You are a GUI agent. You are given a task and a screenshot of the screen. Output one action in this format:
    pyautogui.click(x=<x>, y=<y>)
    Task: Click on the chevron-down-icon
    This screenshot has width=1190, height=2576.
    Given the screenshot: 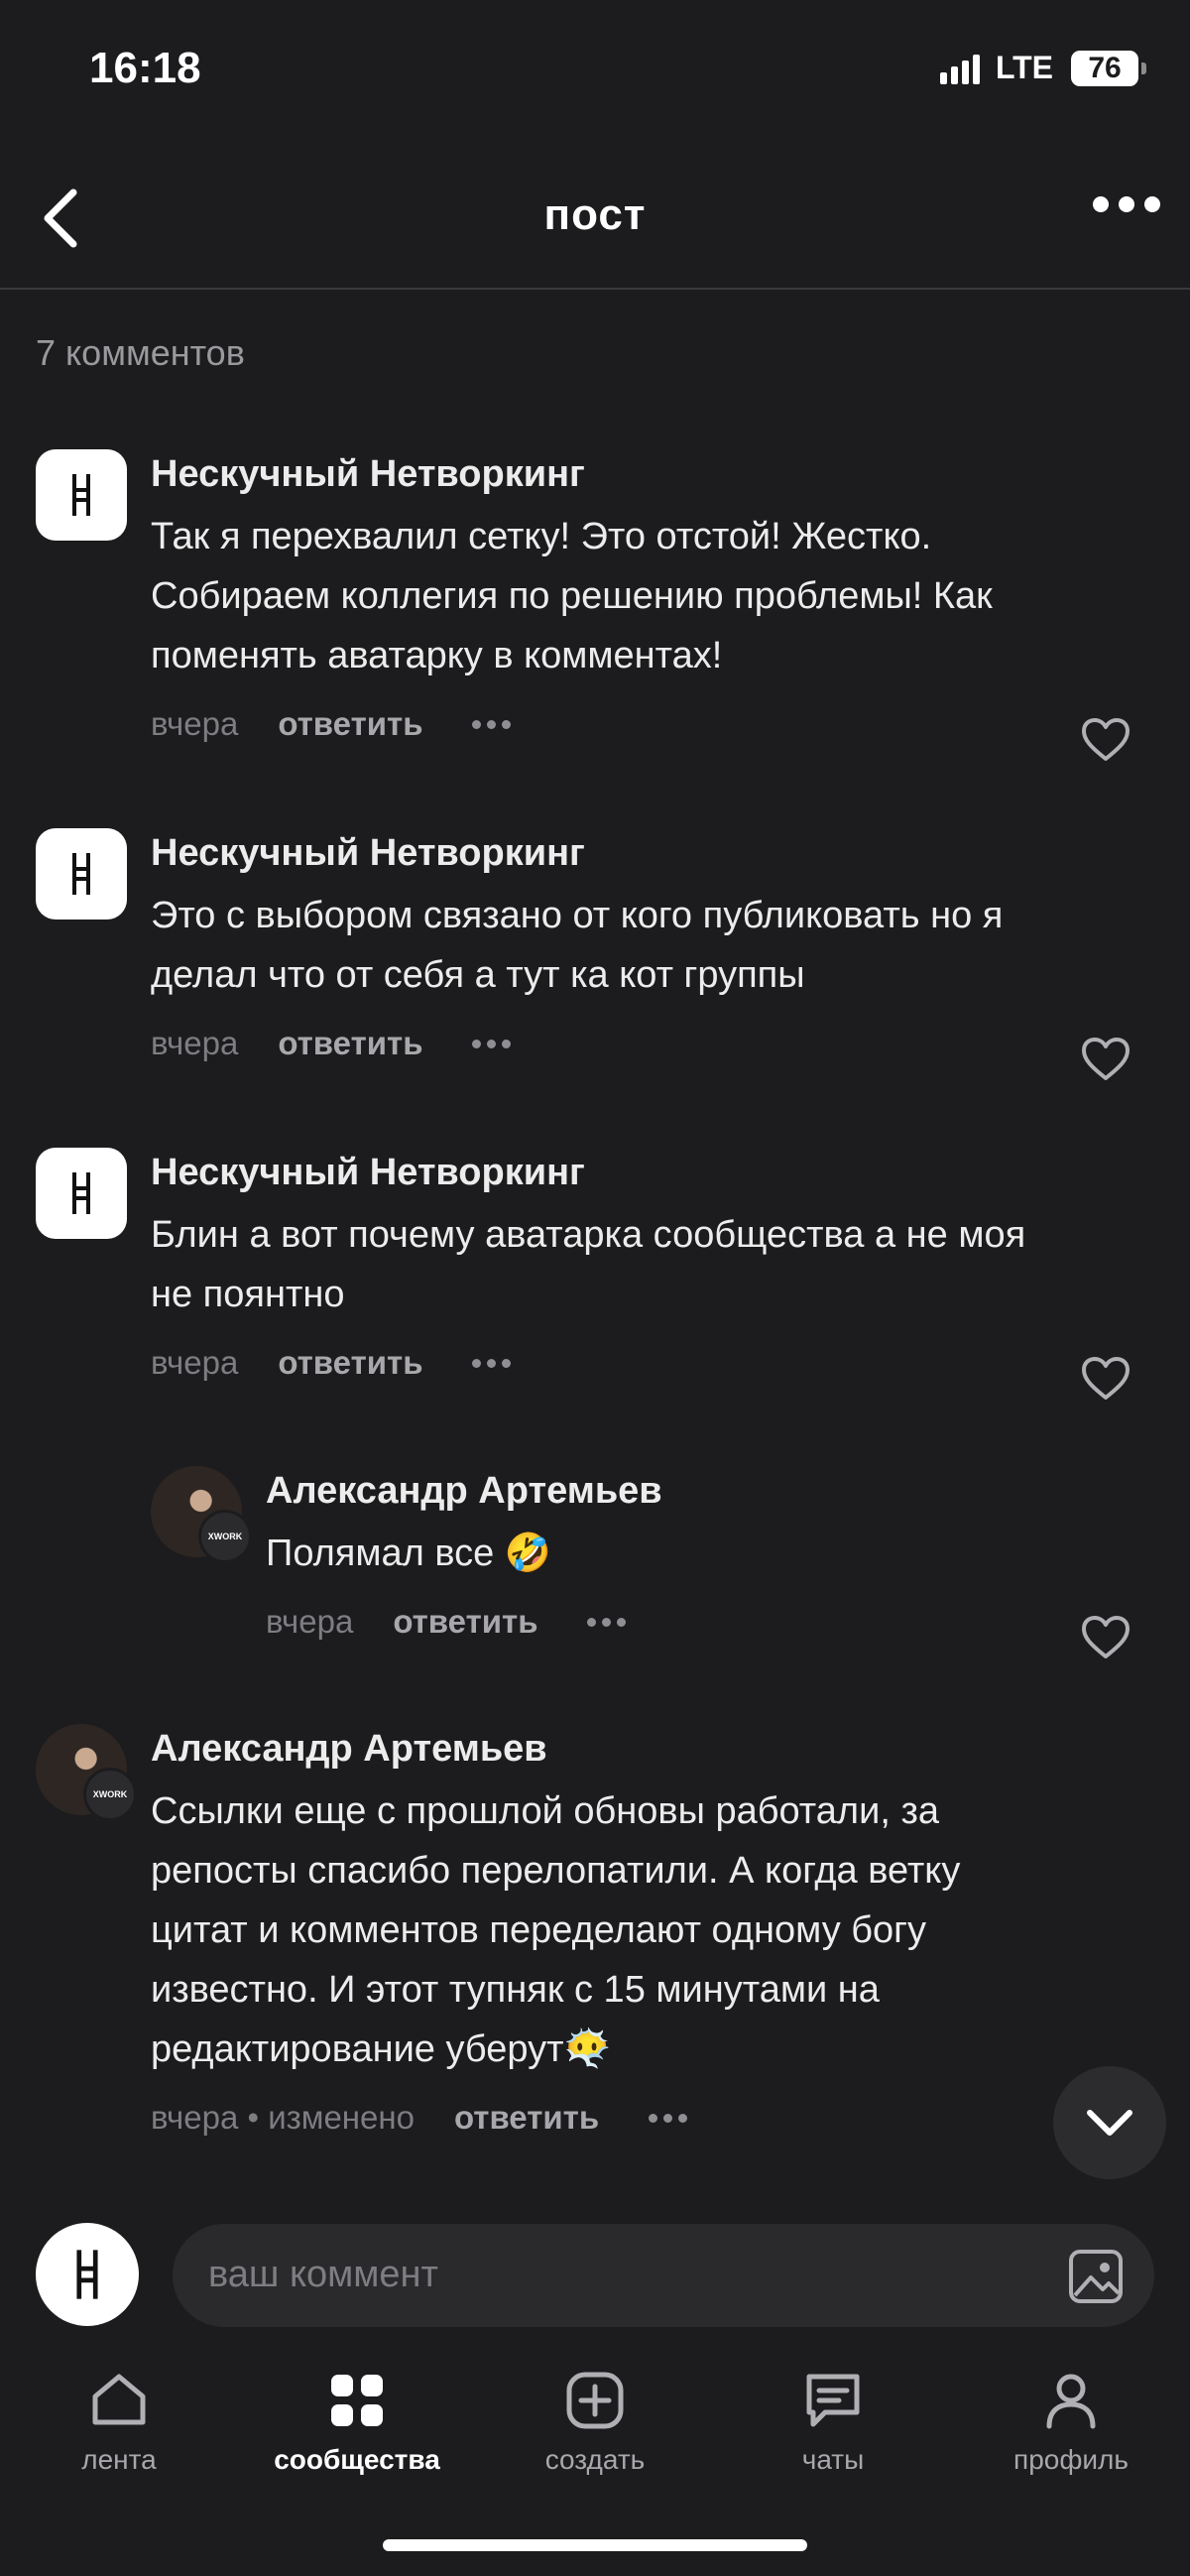 What is the action you would take?
    pyautogui.click(x=1109, y=2123)
    